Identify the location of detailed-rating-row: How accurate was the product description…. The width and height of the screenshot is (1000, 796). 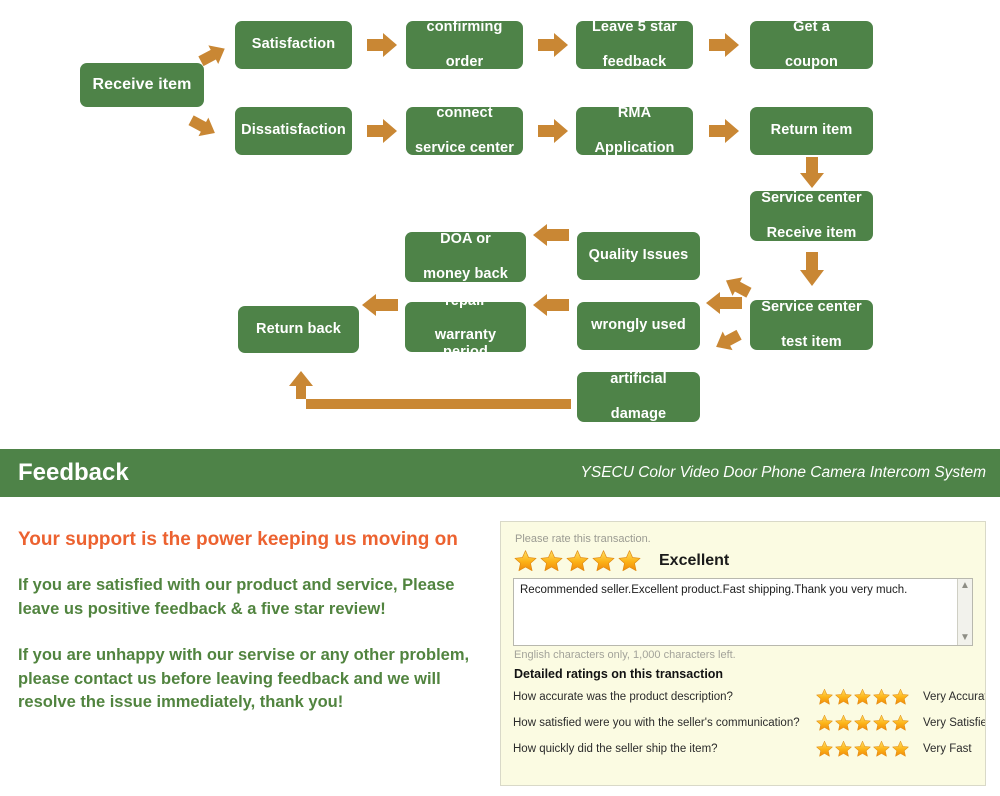
(749, 697).